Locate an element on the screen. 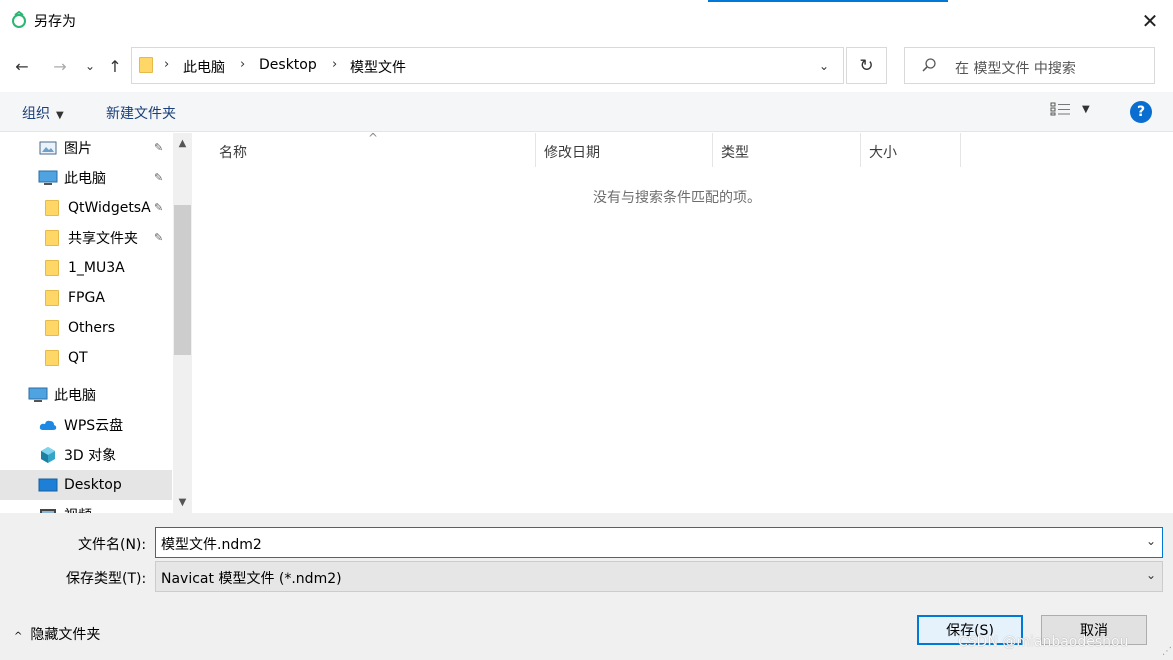 Image resolution: width=1173 pixels, height=660 pixels. filename-label: 文件名(N): is located at coordinates (112, 545).